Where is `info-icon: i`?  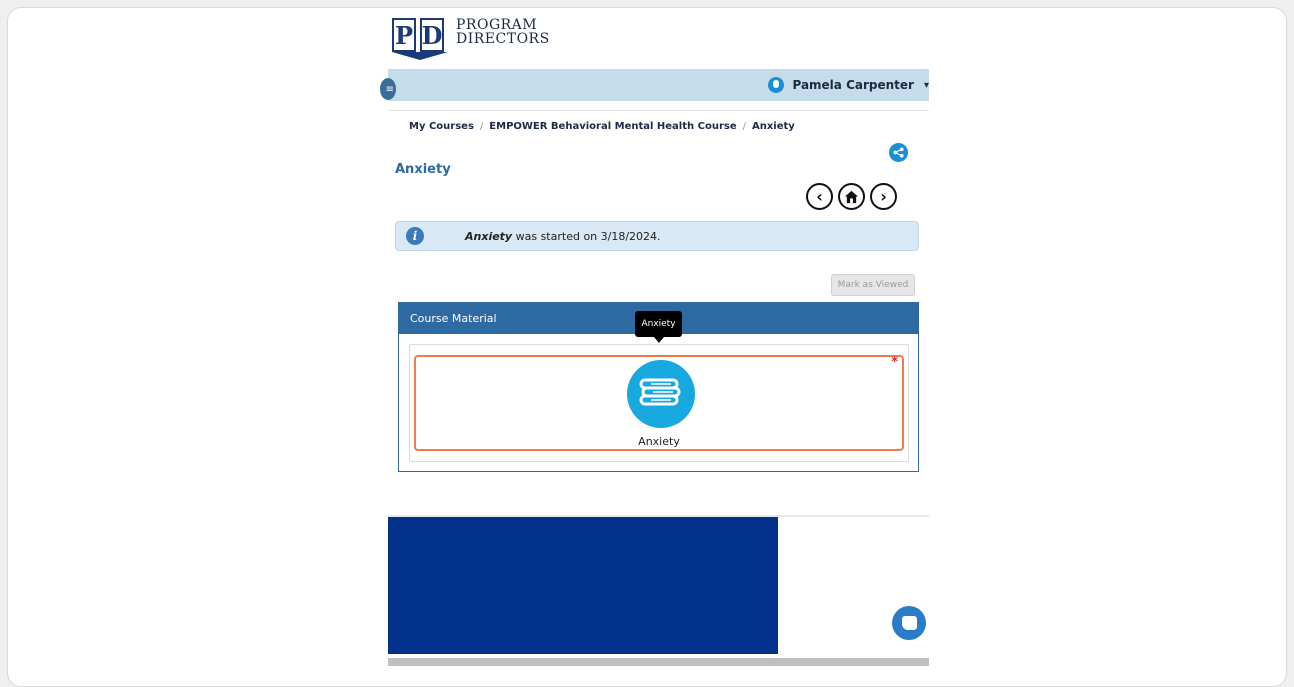 info-icon: i is located at coordinates (415, 236).